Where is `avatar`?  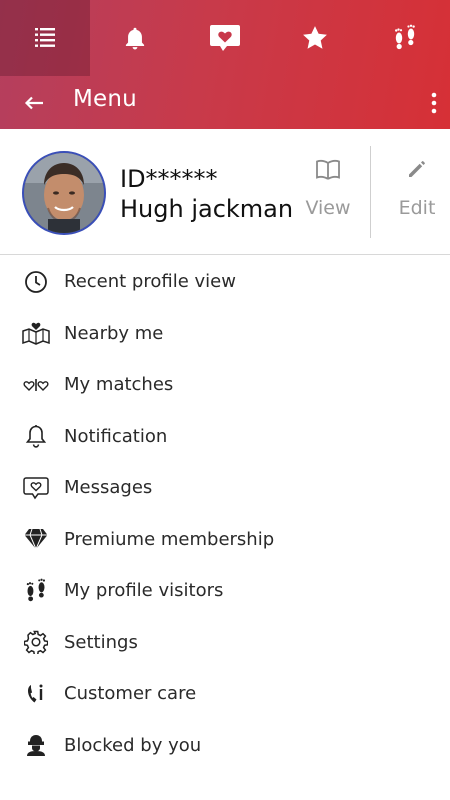
avatar is located at coordinates (64, 193).